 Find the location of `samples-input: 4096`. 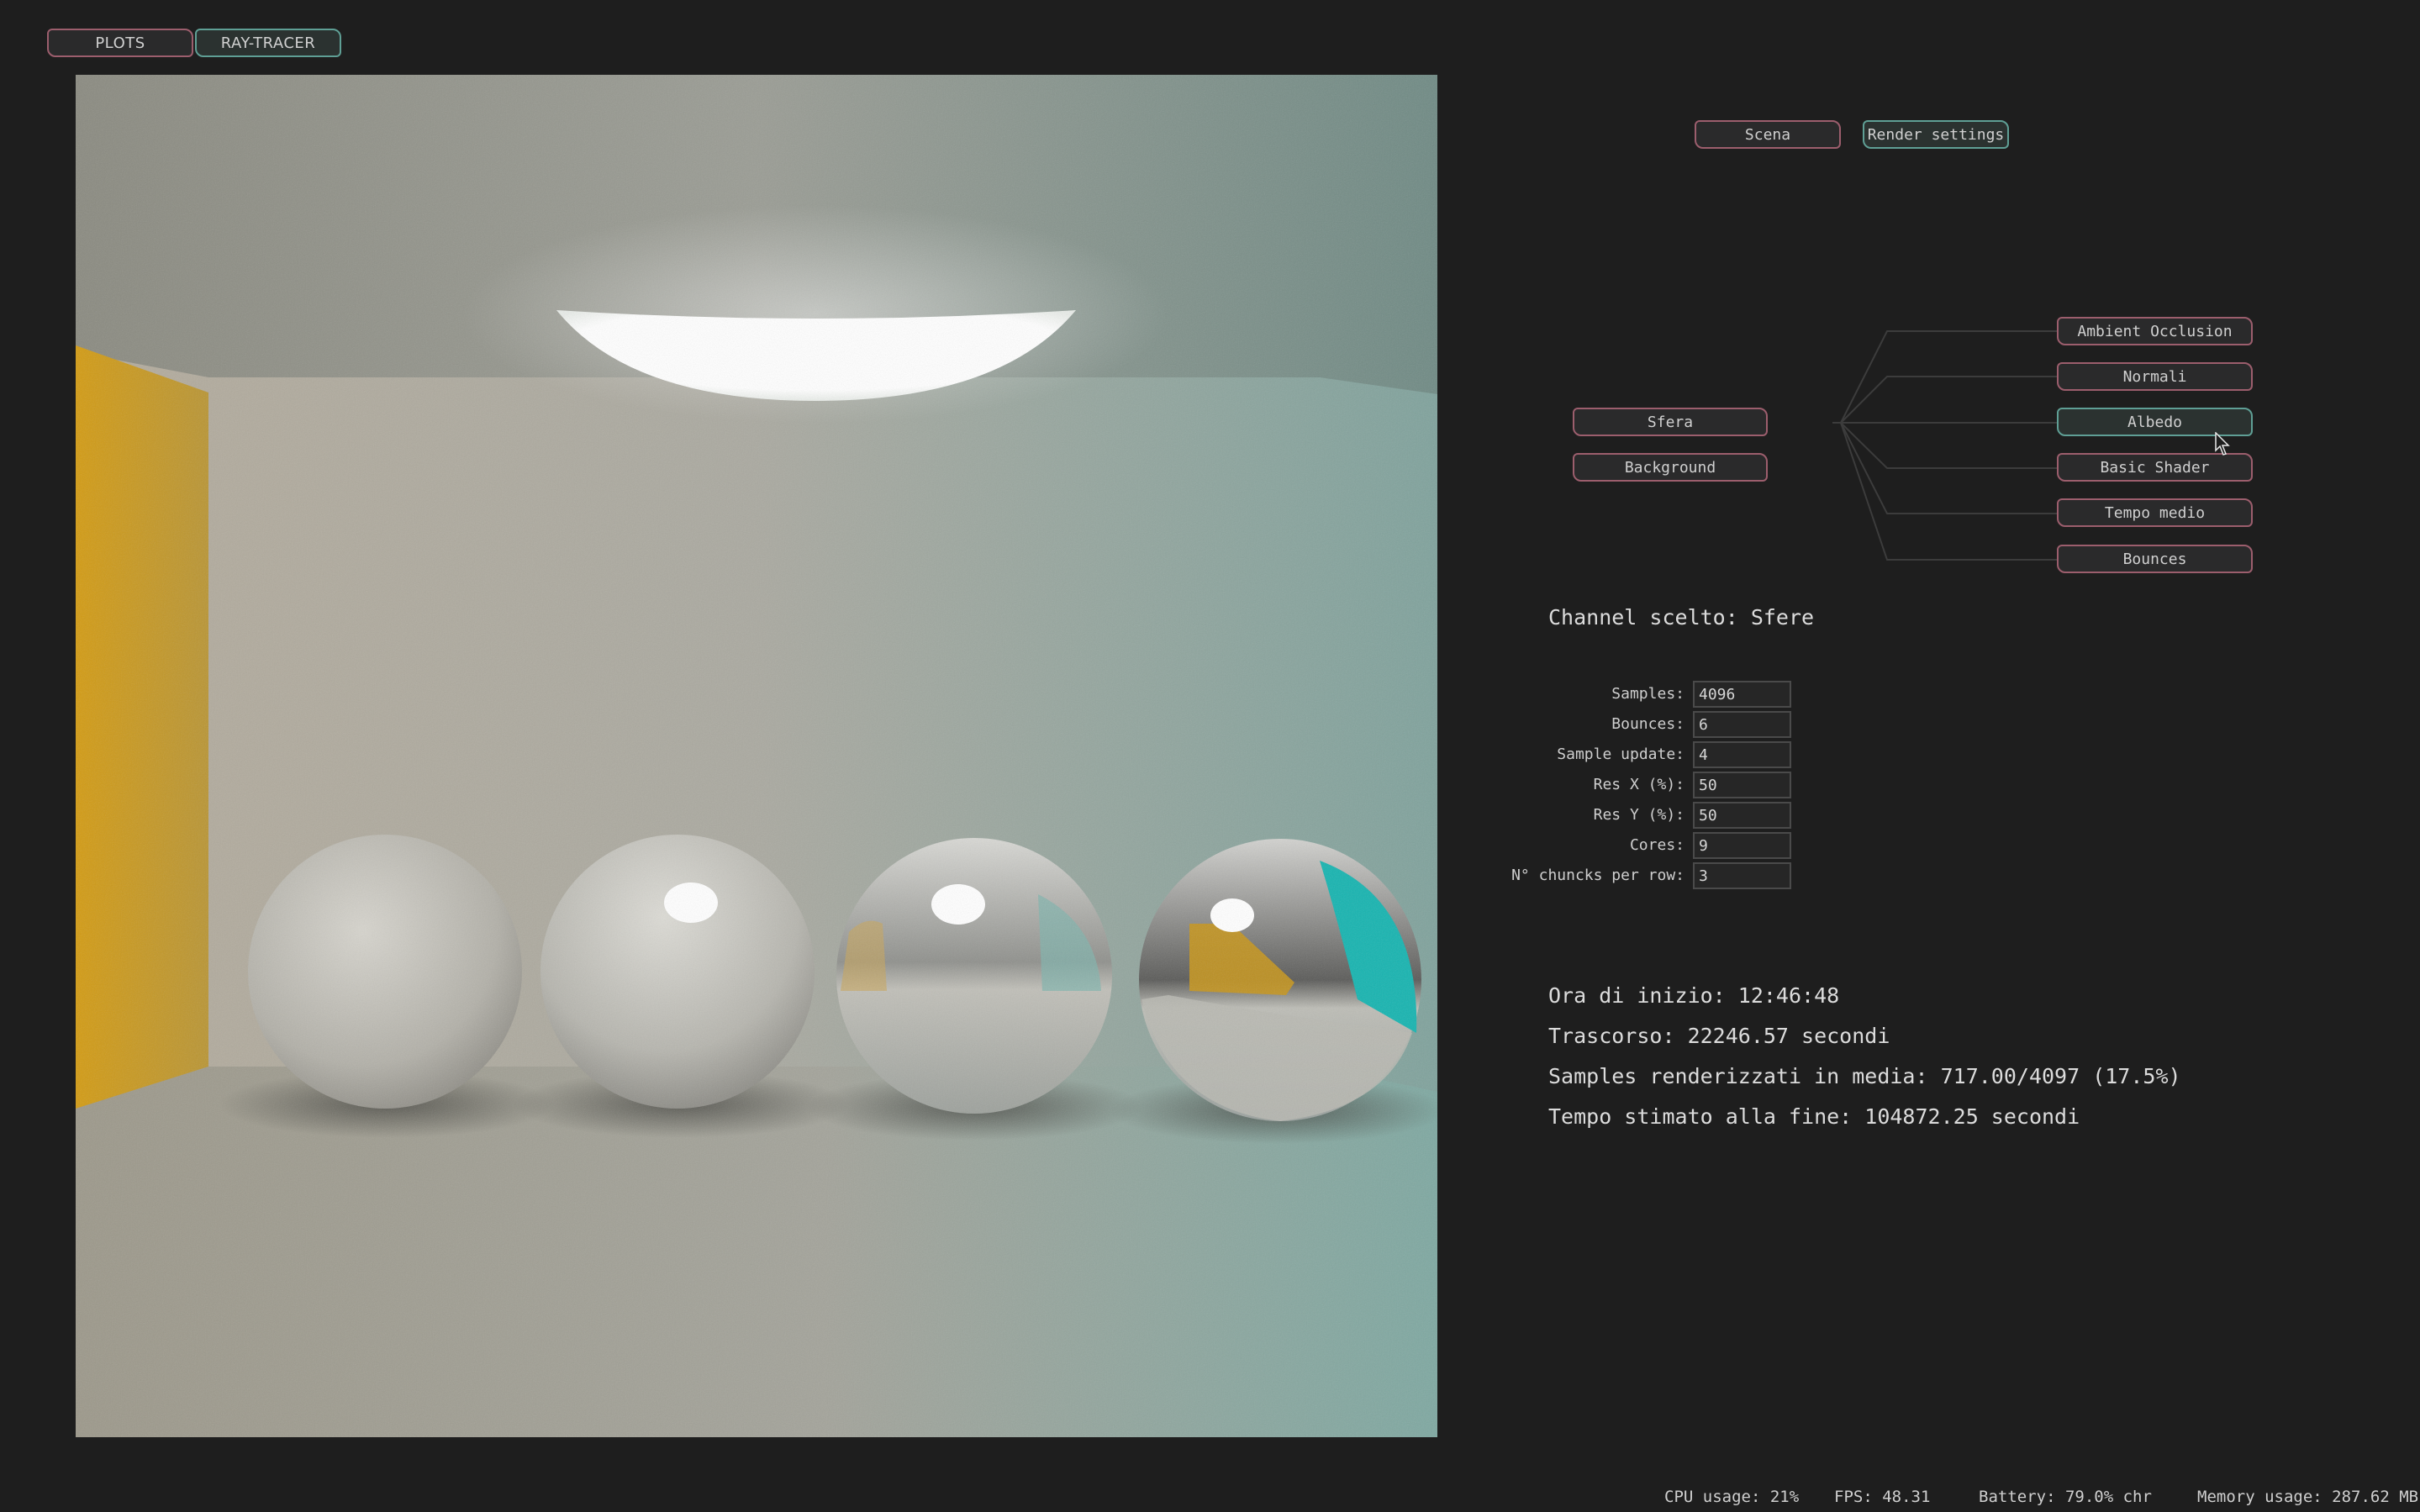

samples-input: 4096 is located at coordinates (1742, 694).